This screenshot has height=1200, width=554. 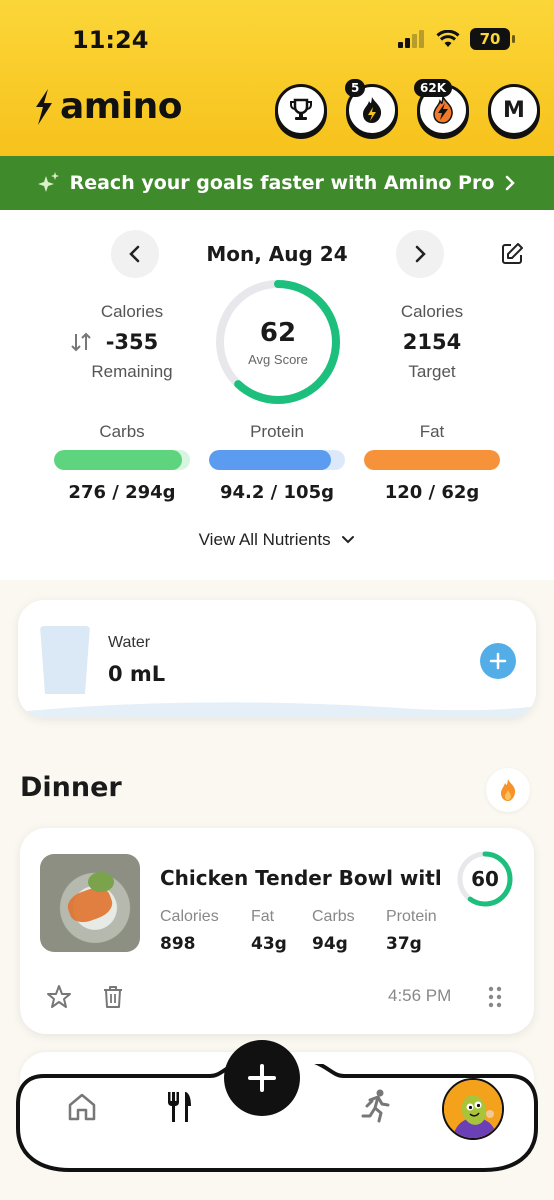 I want to click on battery-indicator: 70, so click(x=492, y=39).